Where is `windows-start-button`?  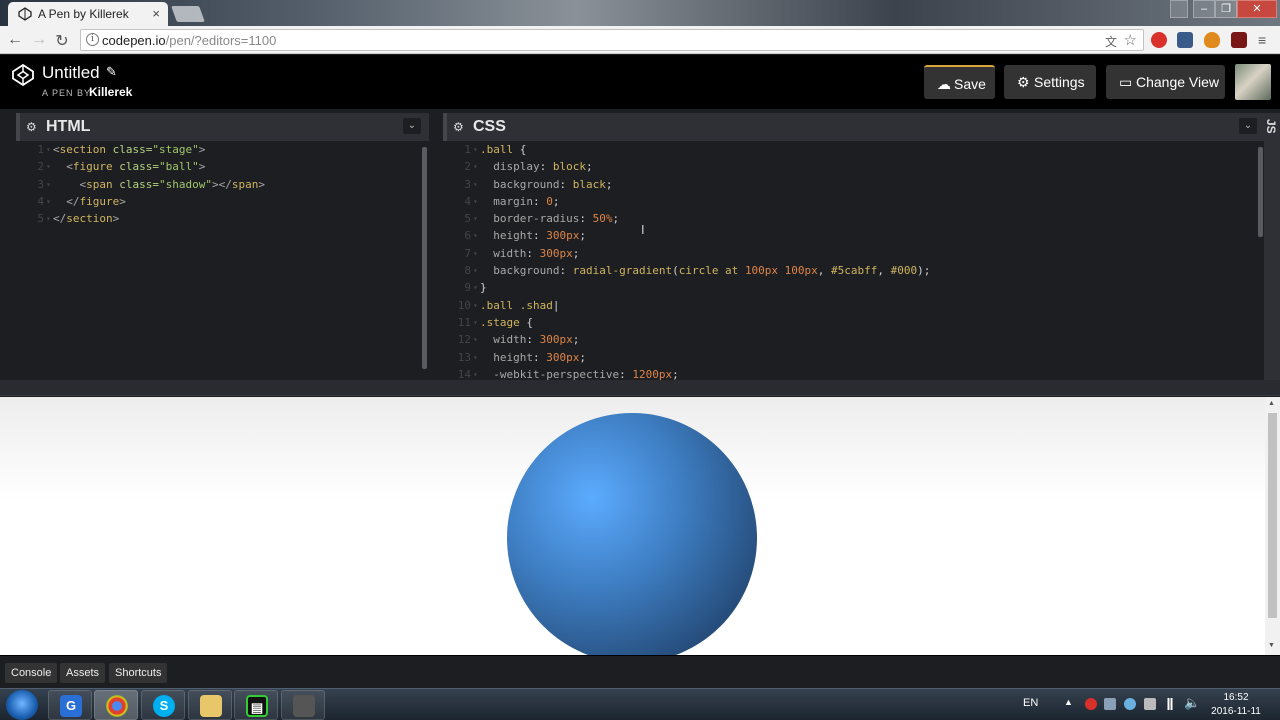 windows-start-button is located at coordinates (22, 705).